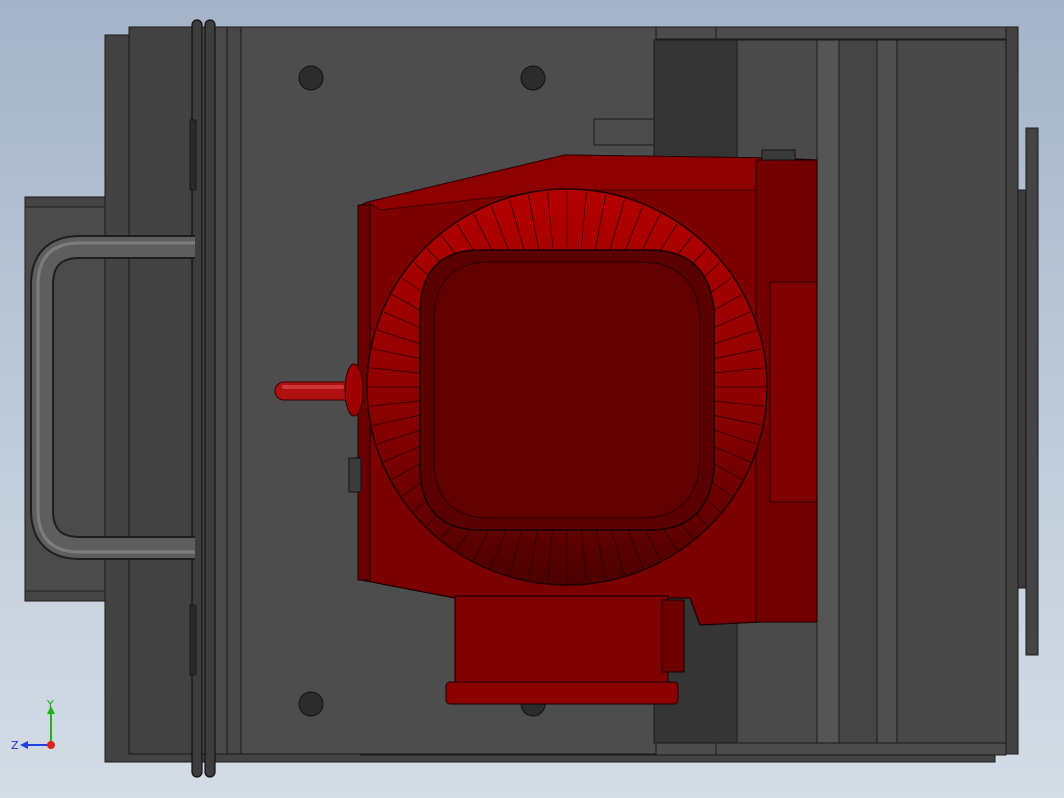  What do you see at coordinates (50, 704) in the screenshot?
I see `triad-y-label: Y` at bounding box center [50, 704].